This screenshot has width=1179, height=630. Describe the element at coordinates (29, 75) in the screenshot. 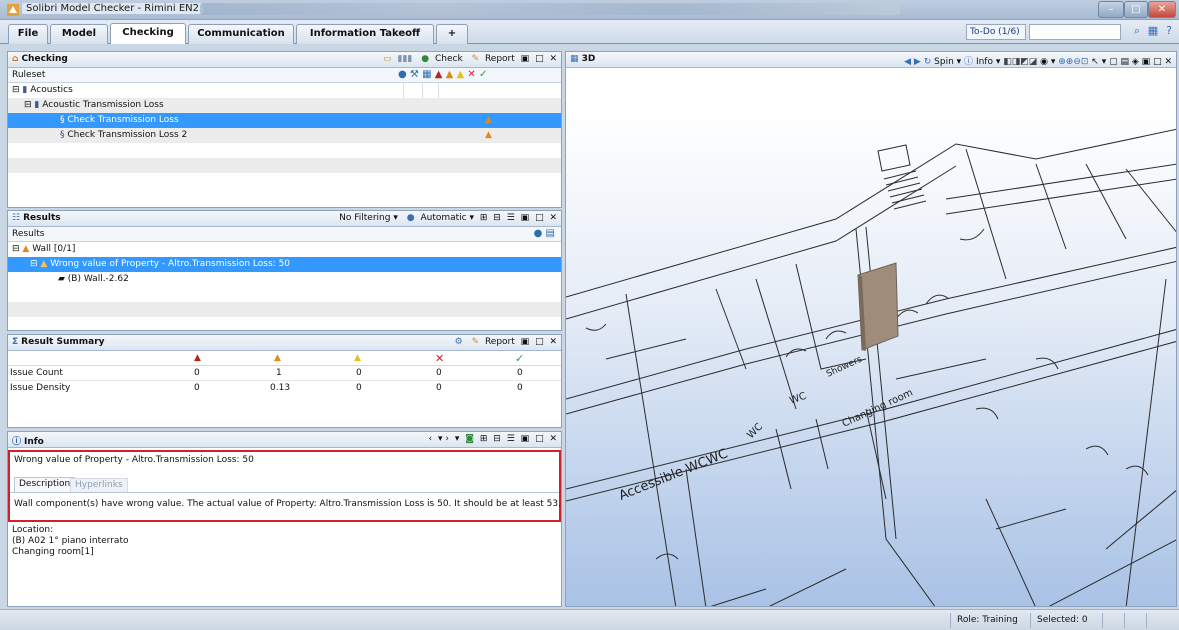

I see `ruleset-header-label: Ruleset` at that location.